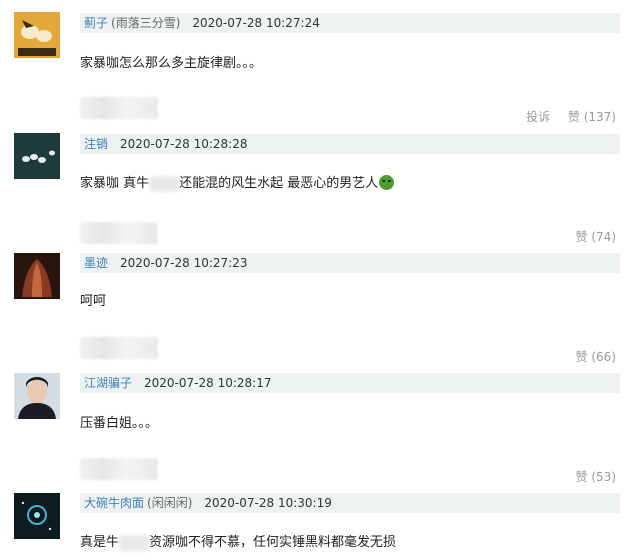 The width and height of the screenshot is (640, 560). Describe the element at coordinates (184, 144) in the screenshot. I see `timestamp: 2020-07-28 10:28:28` at that location.